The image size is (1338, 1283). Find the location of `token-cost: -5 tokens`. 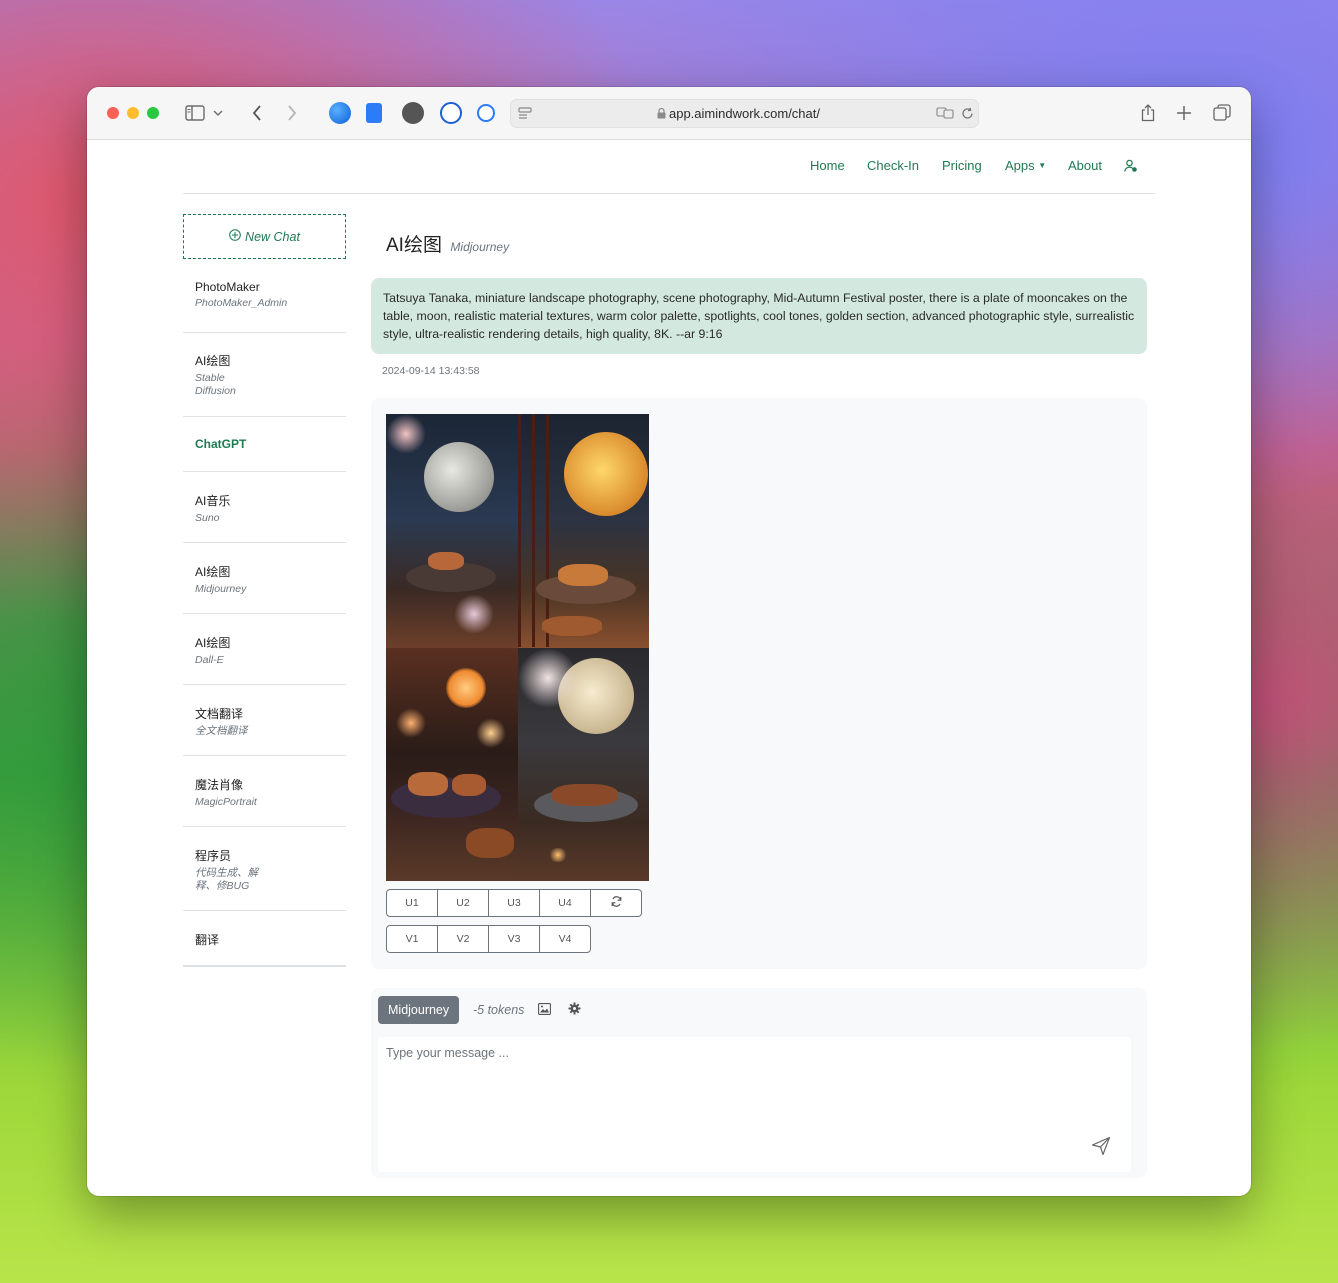

token-cost: -5 tokens is located at coordinates (499, 1010).